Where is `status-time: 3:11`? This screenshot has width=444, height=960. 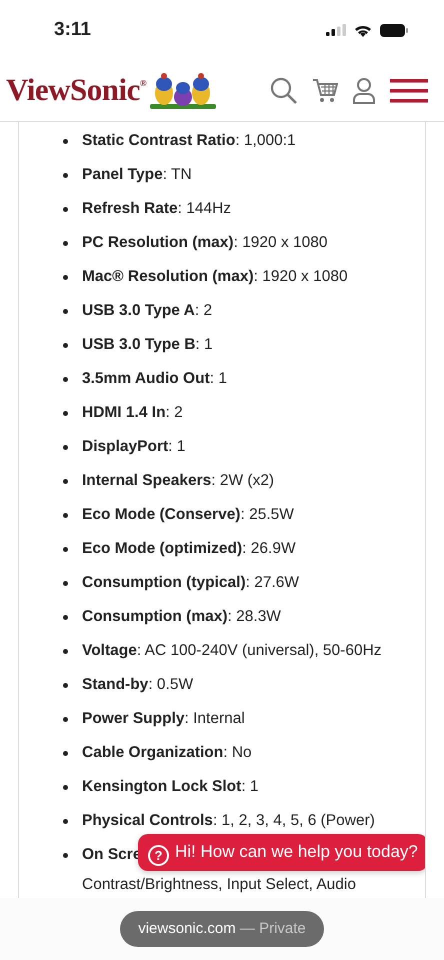 status-time: 3:11 is located at coordinates (72, 30).